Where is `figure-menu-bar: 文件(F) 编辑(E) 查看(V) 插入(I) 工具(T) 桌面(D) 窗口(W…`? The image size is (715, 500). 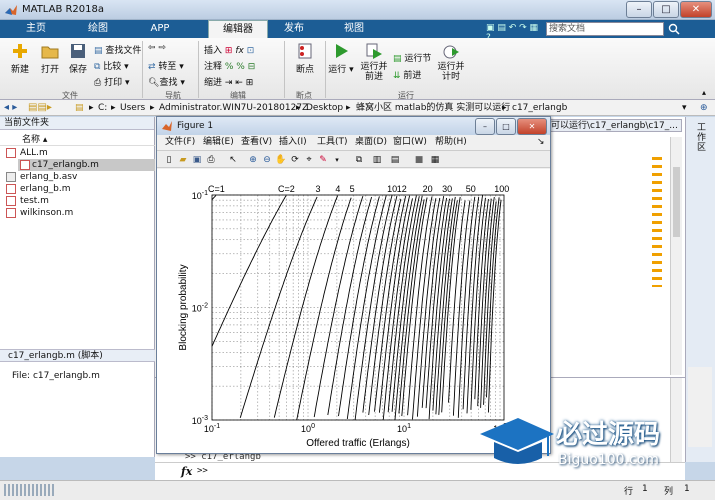 figure-menu-bar: 文件(F) 编辑(E) 查看(V) 插入(I) 工具(T) 桌面(D) 窗口(W… is located at coordinates (353, 142).